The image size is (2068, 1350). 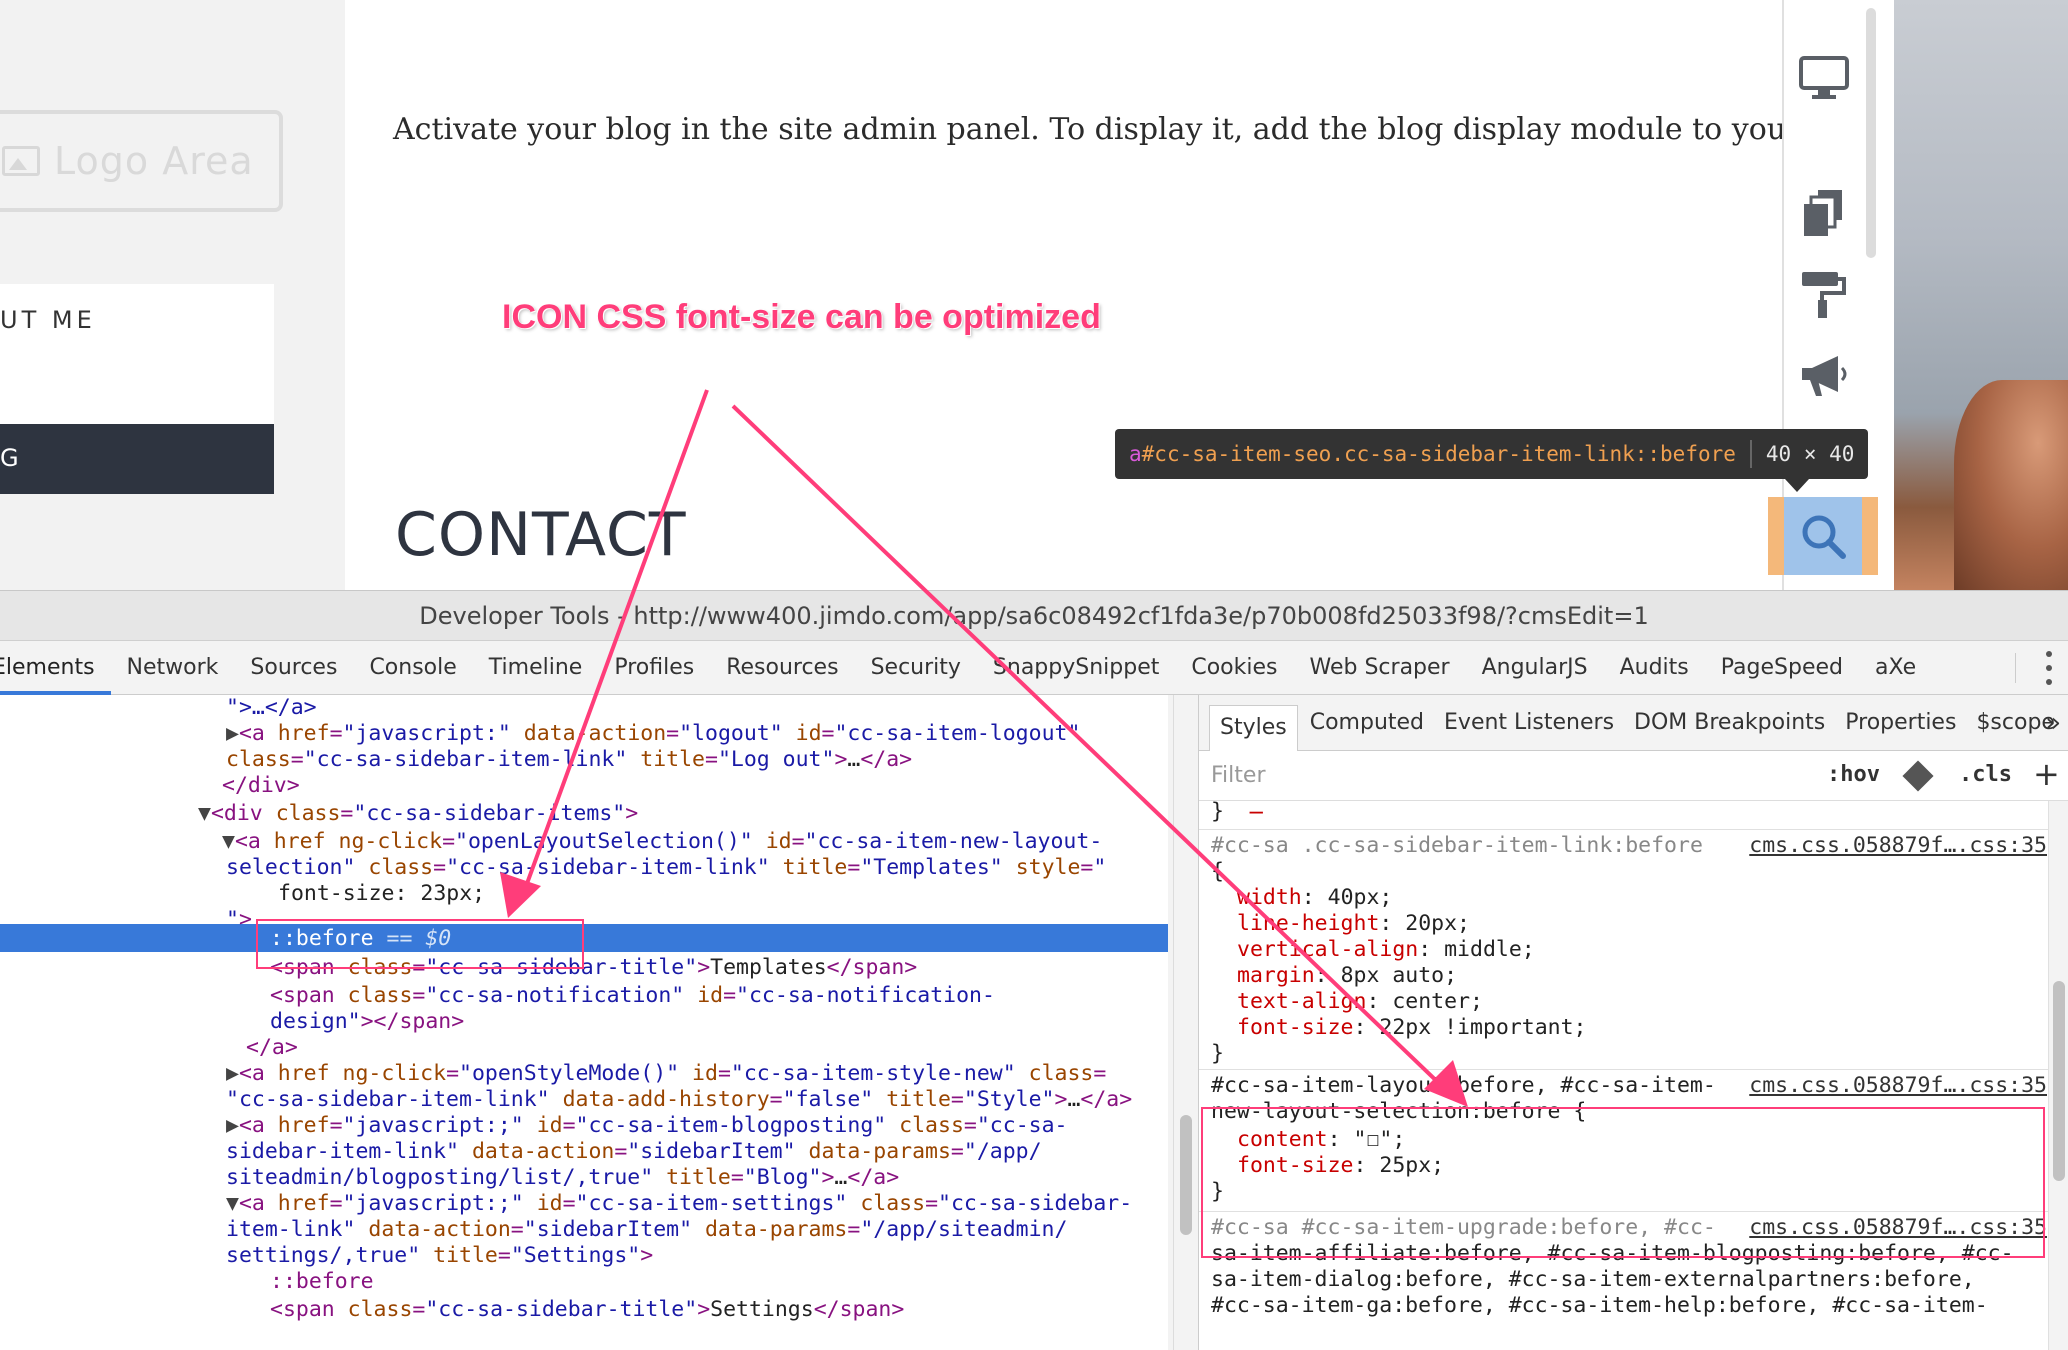 I want to click on megaphone-icon, so click(x=1824, y=376).